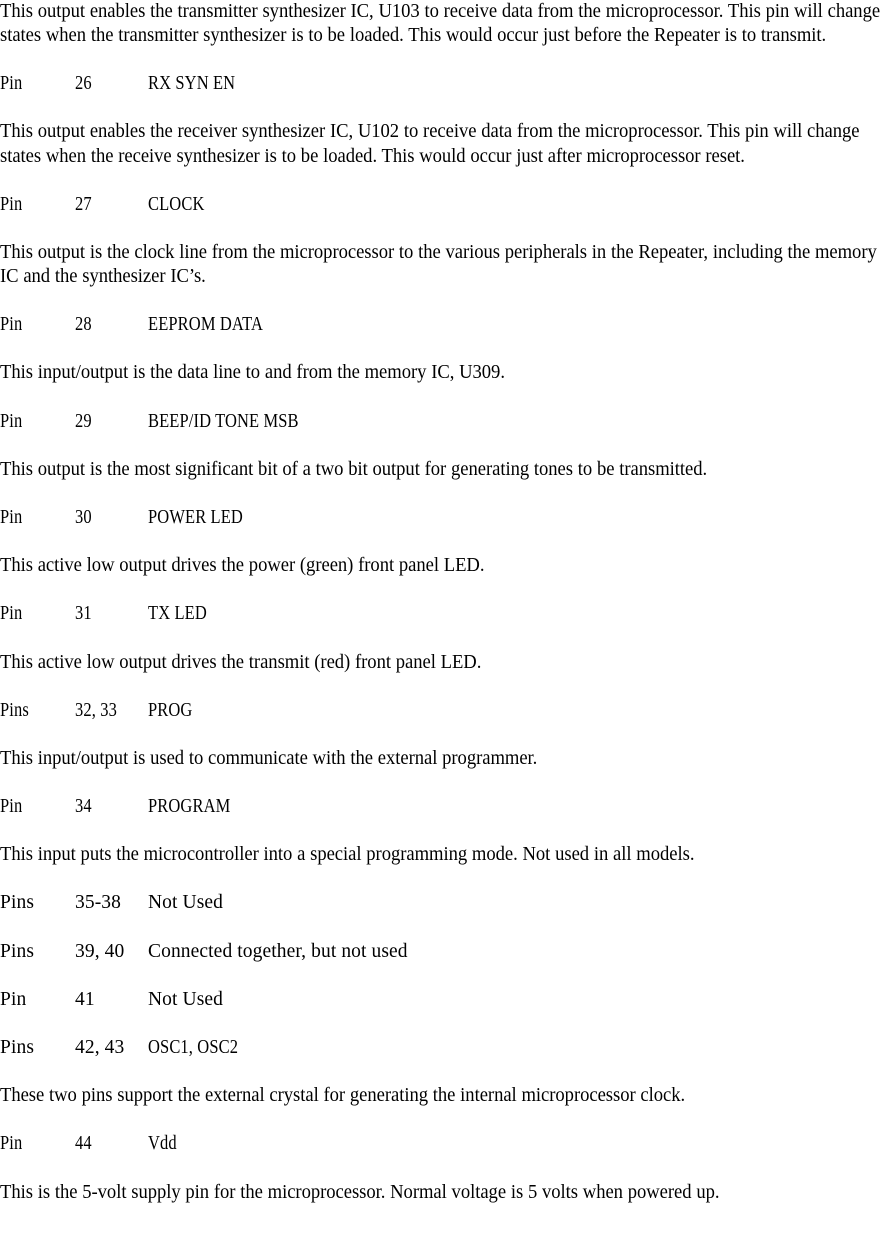 Image resolution: width=890 pixels, height=1241 pixels. I want to click on pin-row-44: Pin 44 Vdd, so click(445, 1144).